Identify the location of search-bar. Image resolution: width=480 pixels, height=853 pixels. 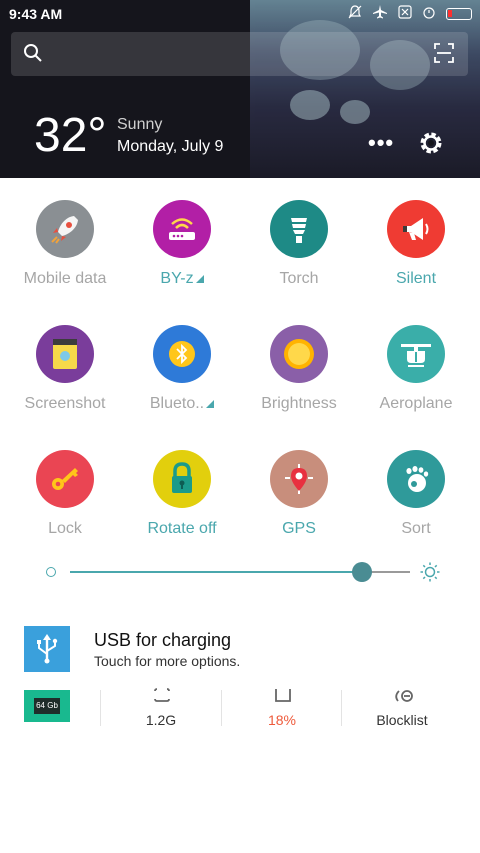
(239, 54).